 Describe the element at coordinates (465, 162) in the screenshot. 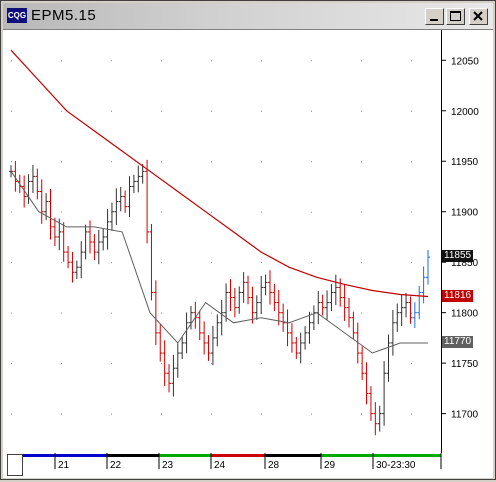

I see `price-label: 11950` at that location.